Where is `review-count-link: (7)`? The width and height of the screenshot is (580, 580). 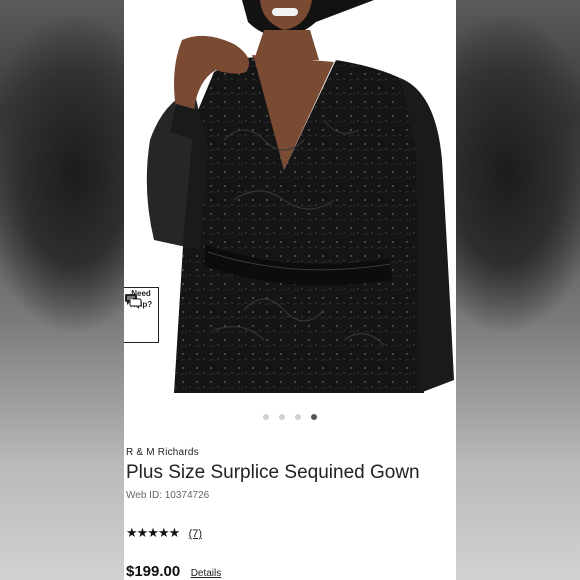 review-count-link: (7) is located at coordinates (195, 534).